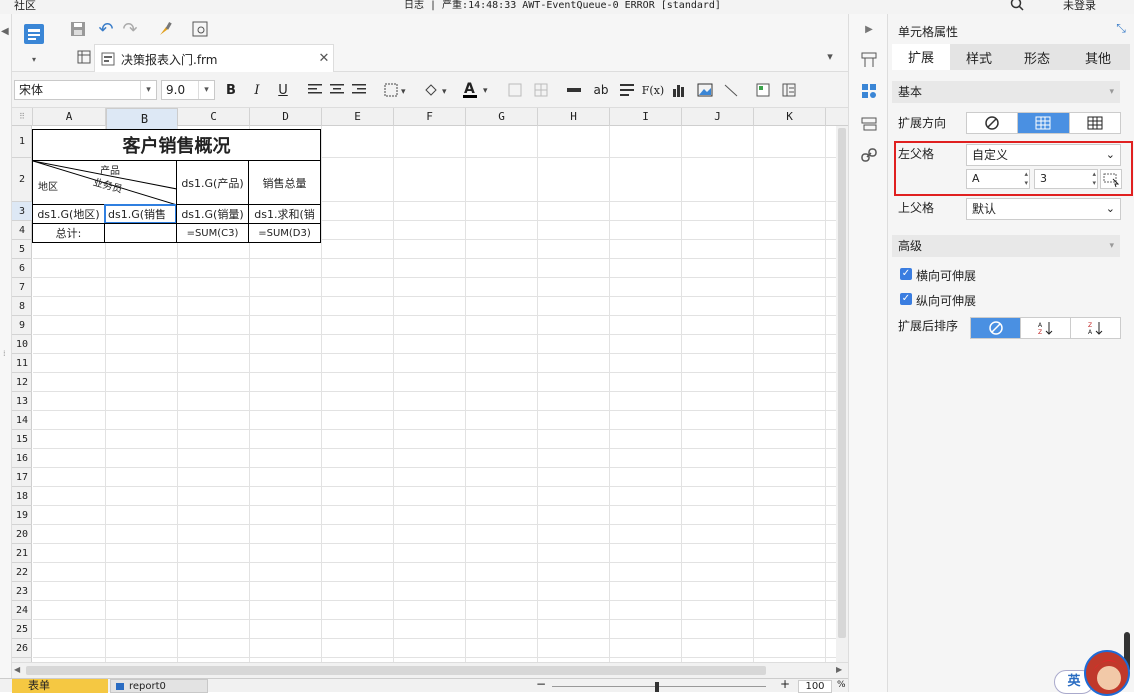 This screenshot has height=696, width=1134. Describe the element at coordinates (830, 56) in the screenshot. I see `tab-menu-icon: ▾` at that location.